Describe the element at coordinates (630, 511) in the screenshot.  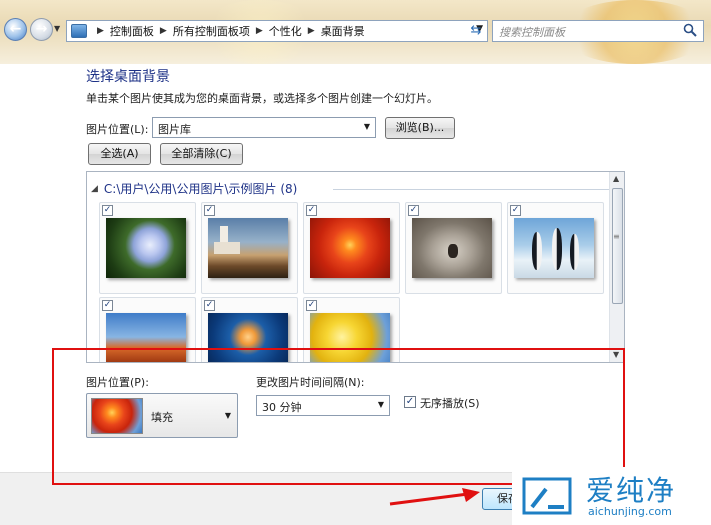
I see `watermark-url: aichunjing.com` at that location.